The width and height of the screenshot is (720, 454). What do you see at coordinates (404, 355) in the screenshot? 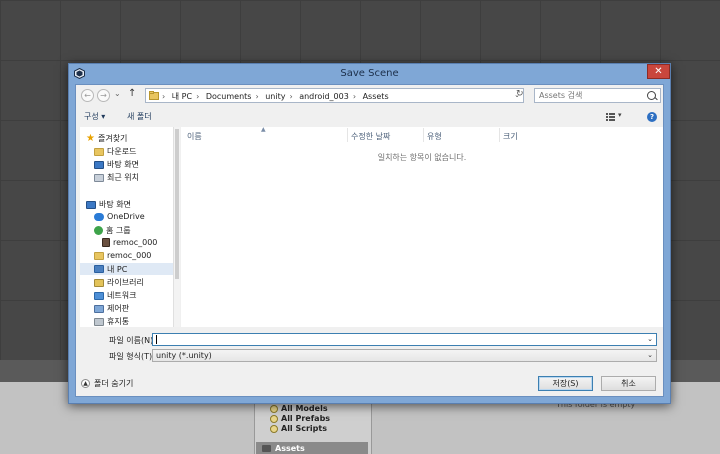
I see `filetype-select: unity (*.unity) ⌄` at bounding box center [404, 355].